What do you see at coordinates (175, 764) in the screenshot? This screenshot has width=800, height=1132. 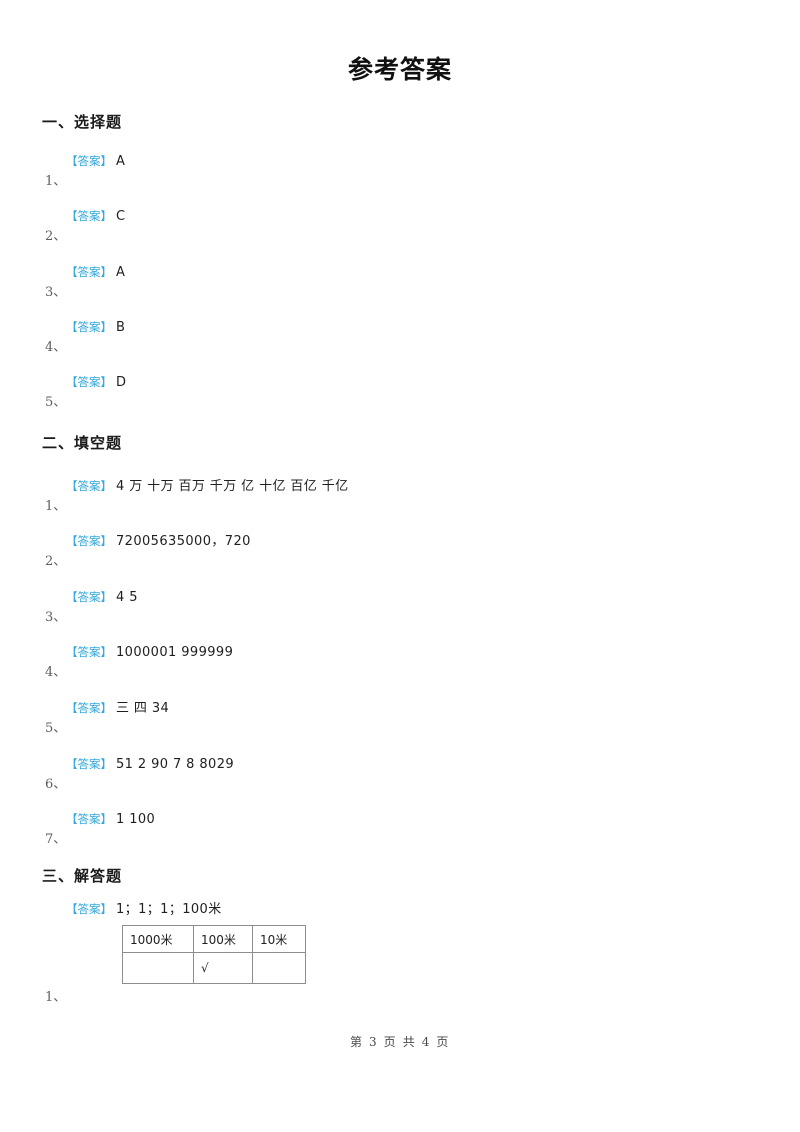 I see `answer-value: 51 2 90 7 8 8029` at bounding box center [175, 764].